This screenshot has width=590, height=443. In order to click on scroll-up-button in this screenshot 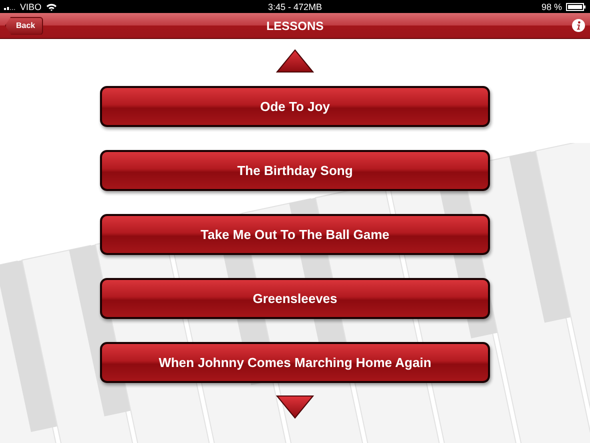, I will do `click(295, 61)`.